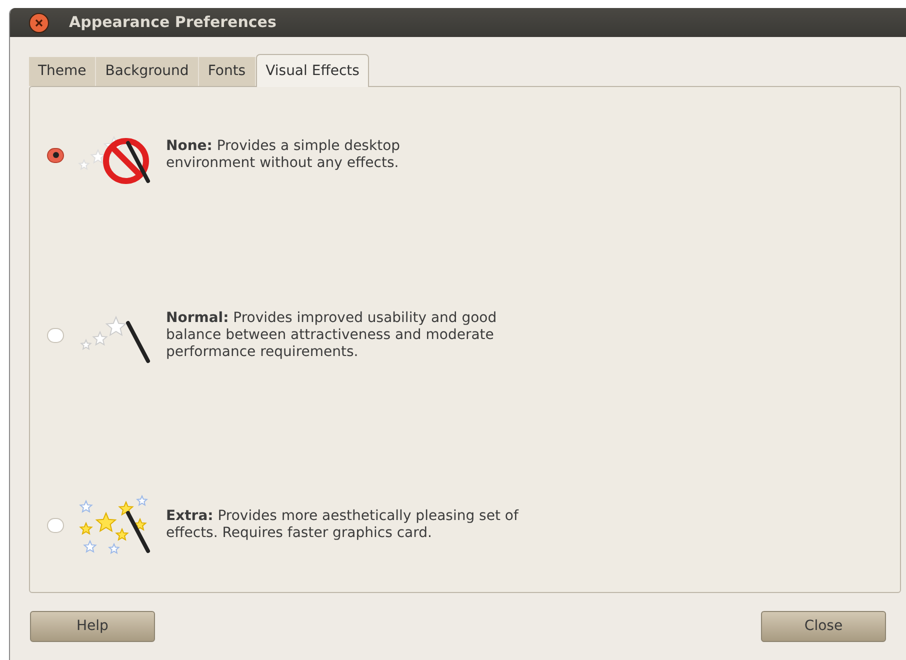  I want to click on option-description: None: Provides a simple desktop environment without any effects., so click(284, 155).